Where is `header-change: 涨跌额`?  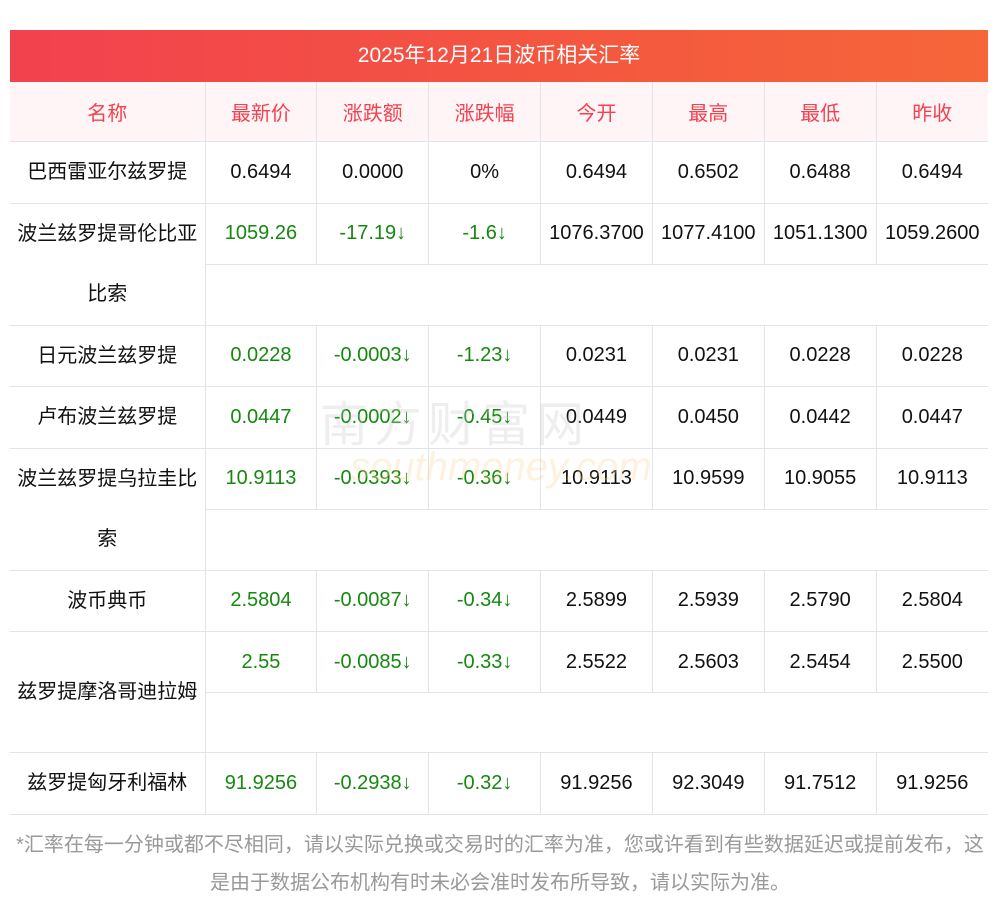
header-change: 涨跌额 is located at coordinates (373, 112).